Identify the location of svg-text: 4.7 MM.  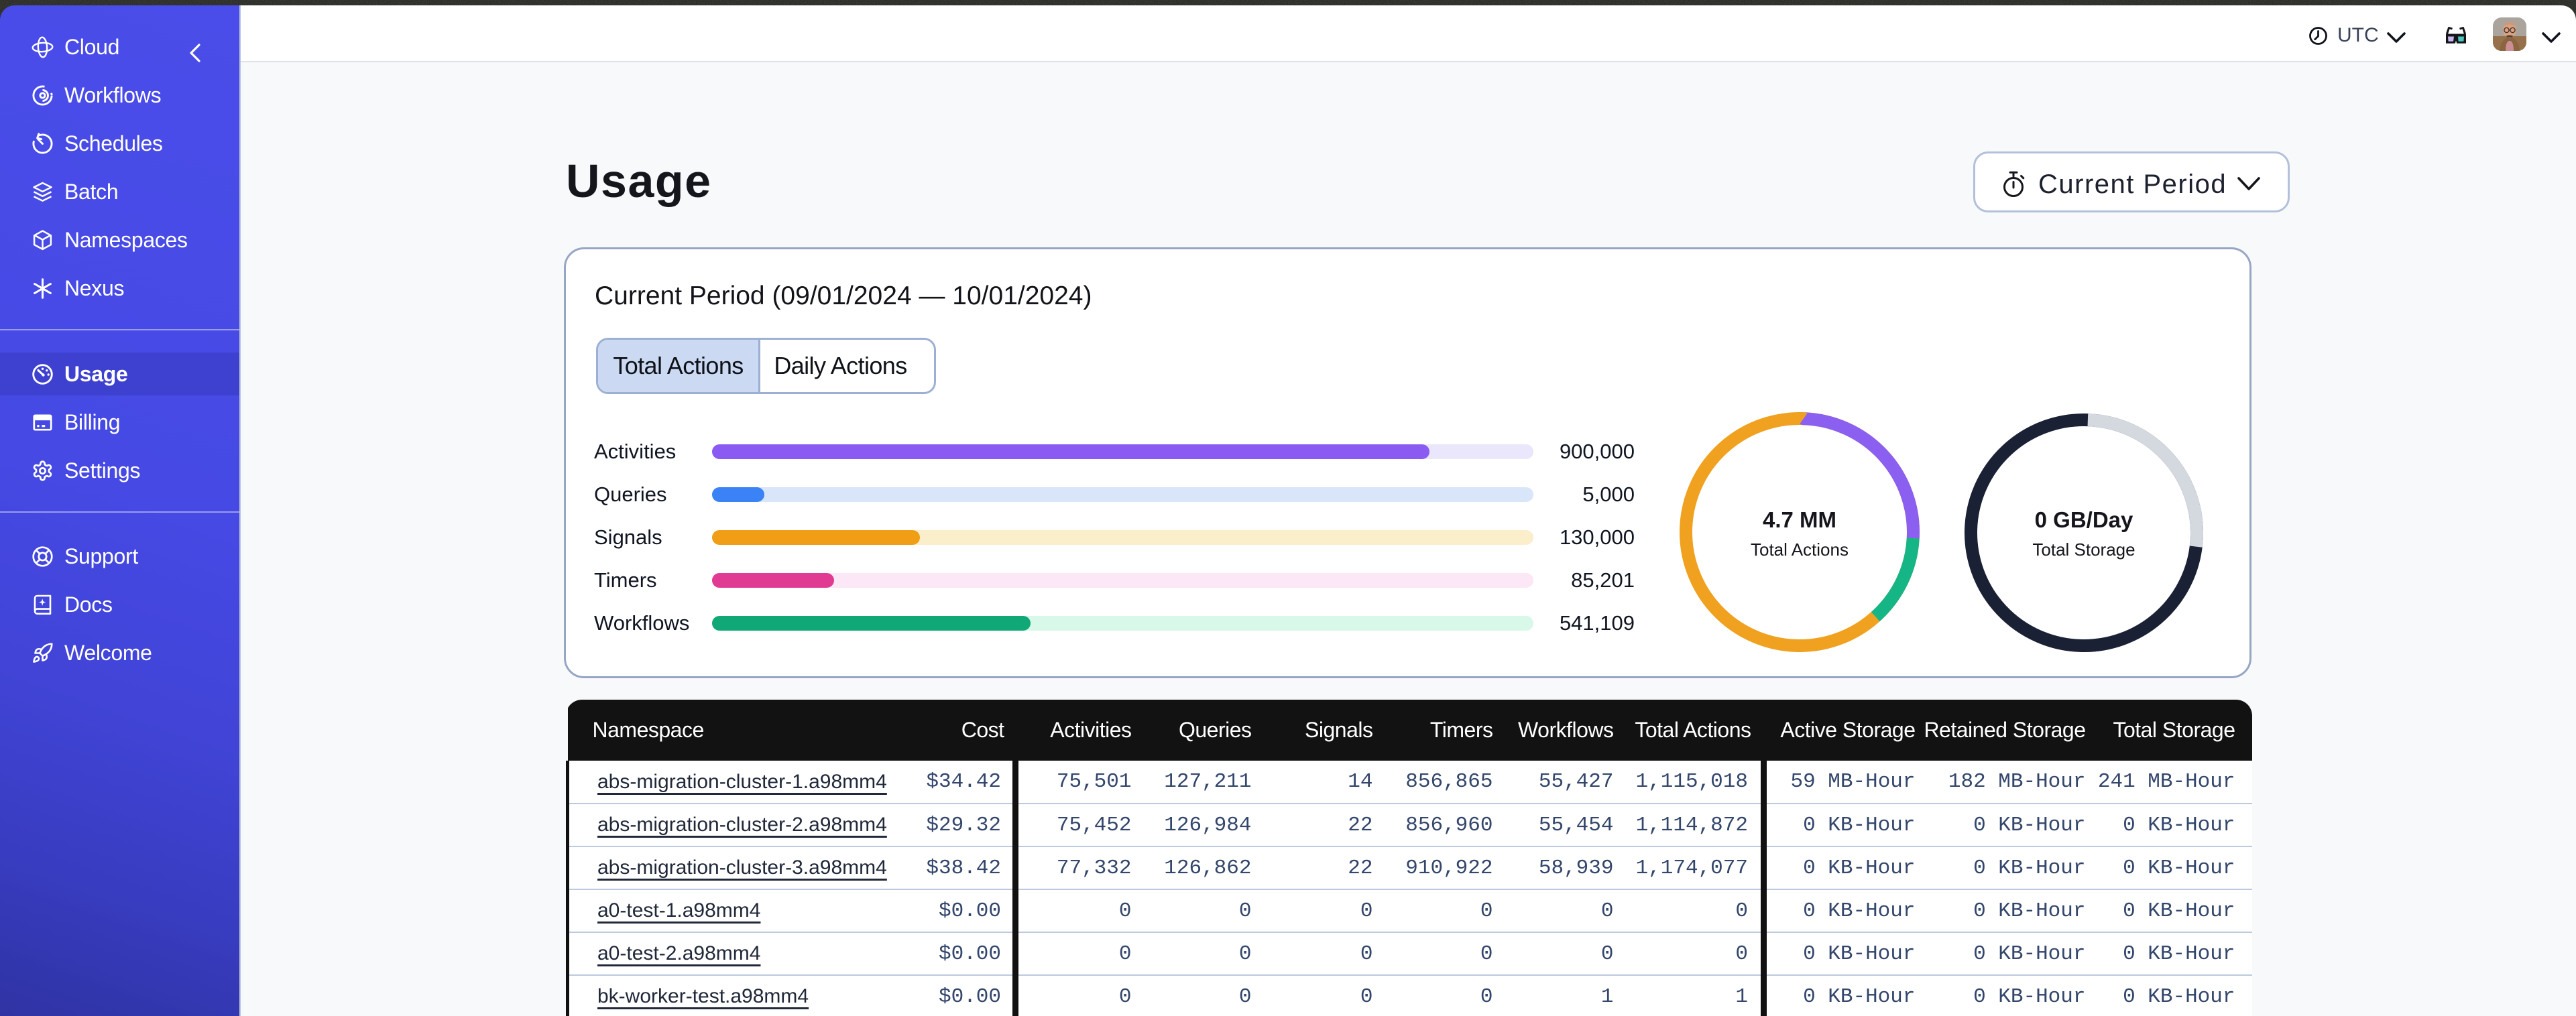
(1799, 519).